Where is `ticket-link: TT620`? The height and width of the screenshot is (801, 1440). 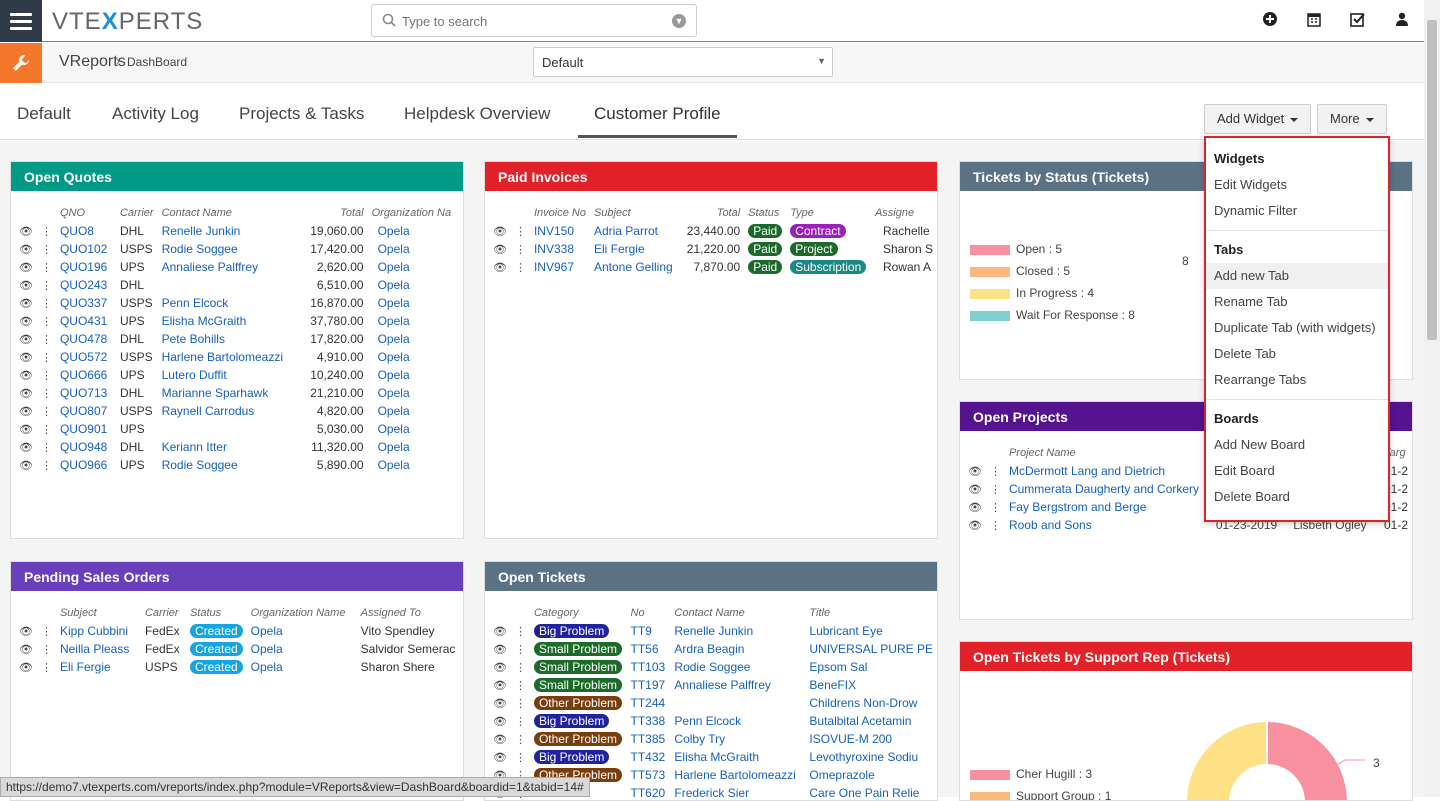
ticket-link: TT620 is located at coordinates (648, 793).